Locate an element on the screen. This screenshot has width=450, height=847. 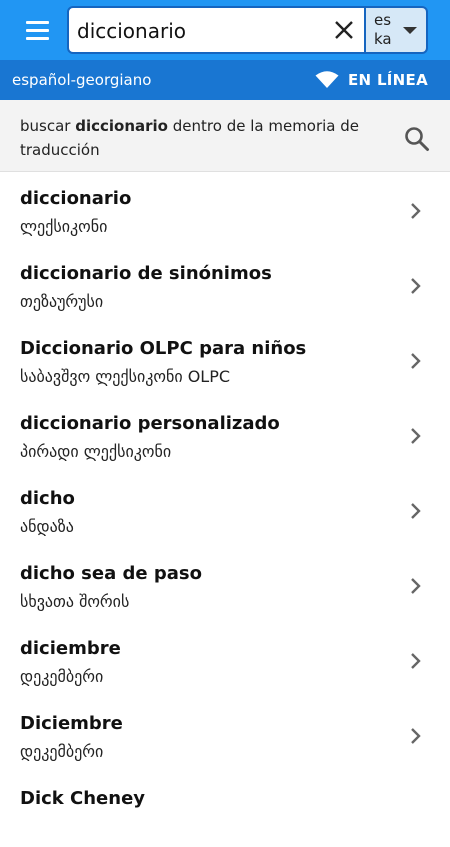
list-item: dicho sea de paso სხვათა შორის is located at coordinates (225, 584).